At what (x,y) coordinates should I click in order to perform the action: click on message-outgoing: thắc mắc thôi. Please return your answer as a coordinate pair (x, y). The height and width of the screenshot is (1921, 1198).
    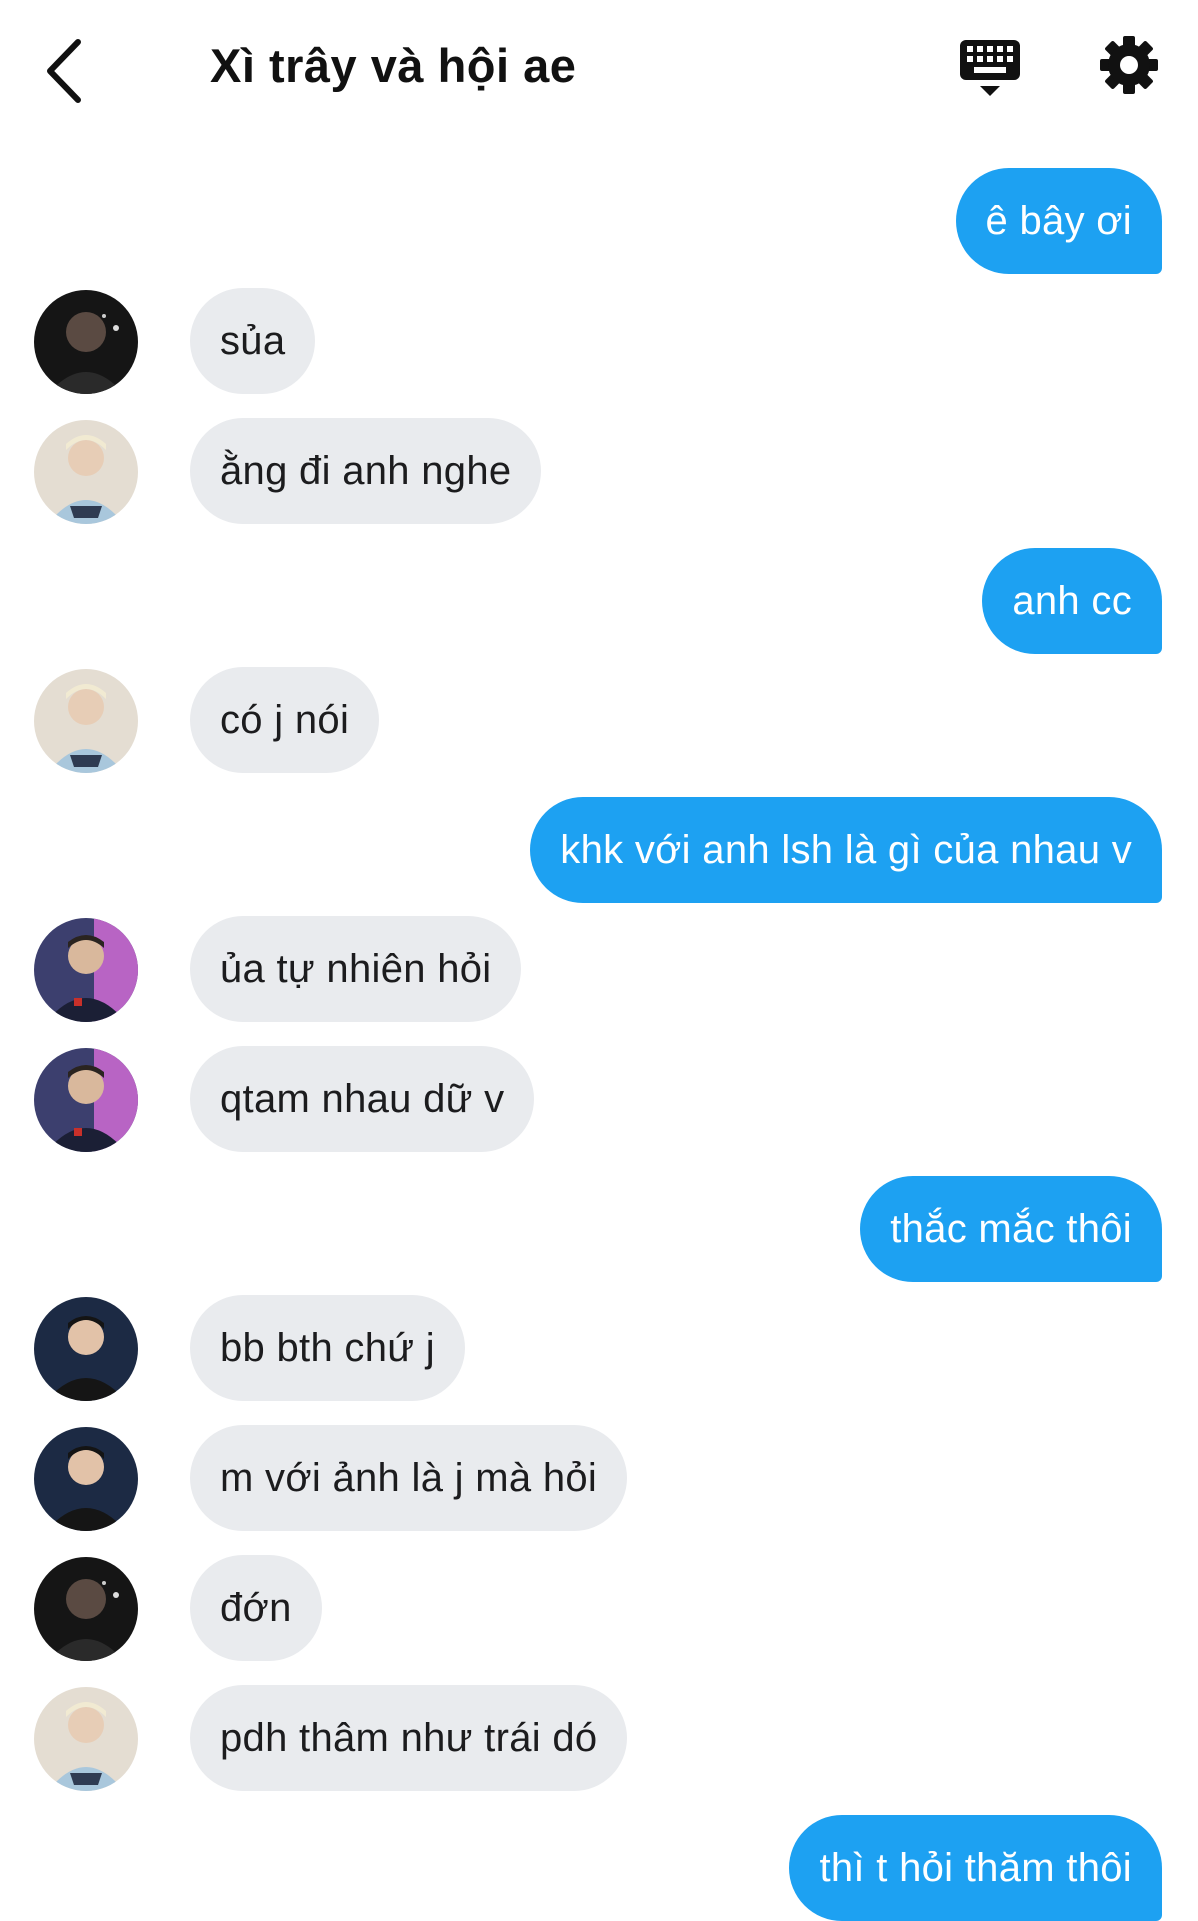
    Looking at the image, I should click on (662, 1229).